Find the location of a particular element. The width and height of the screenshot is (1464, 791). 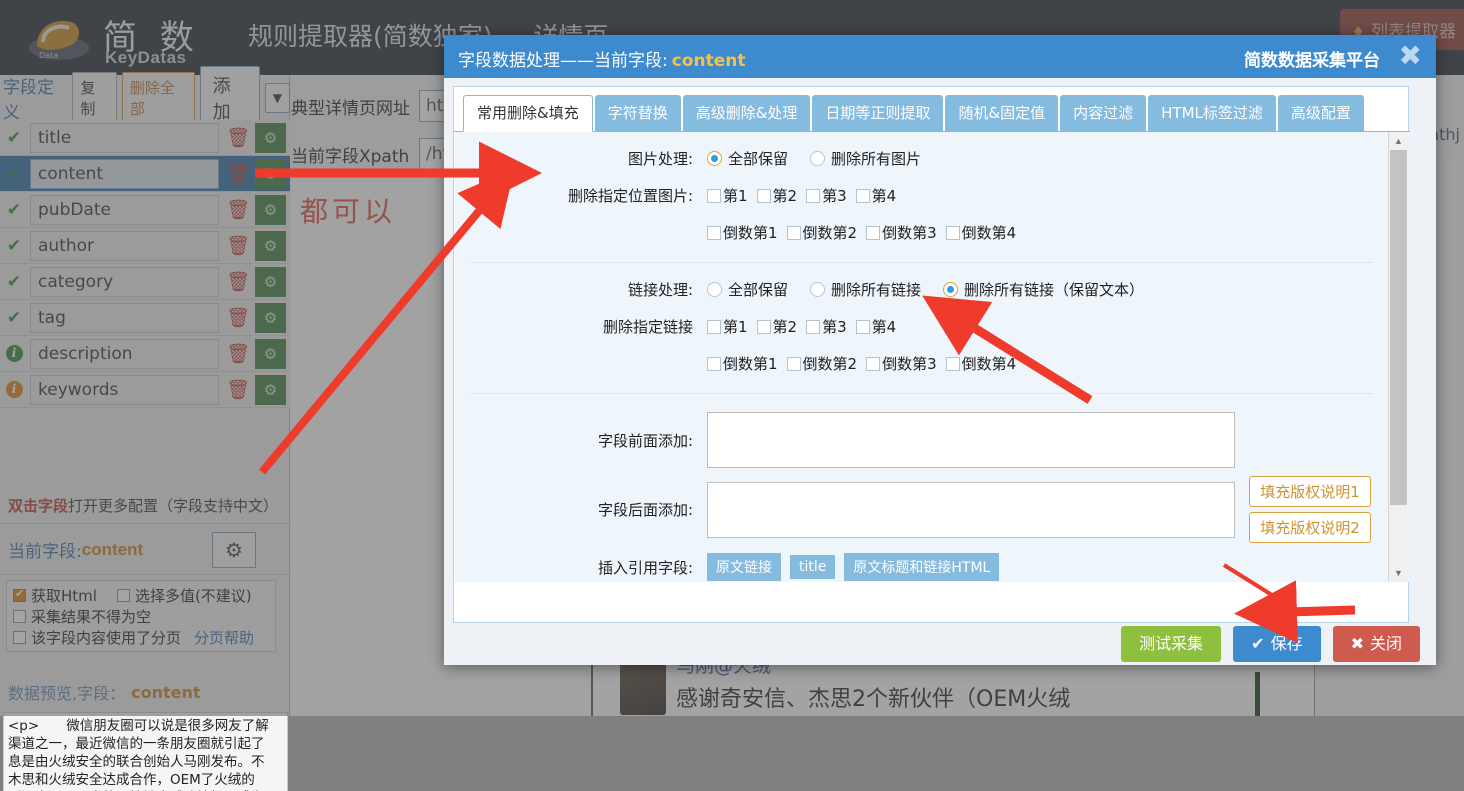

tab-2: 高级删除&处理 is located at coordinates (747, 113).